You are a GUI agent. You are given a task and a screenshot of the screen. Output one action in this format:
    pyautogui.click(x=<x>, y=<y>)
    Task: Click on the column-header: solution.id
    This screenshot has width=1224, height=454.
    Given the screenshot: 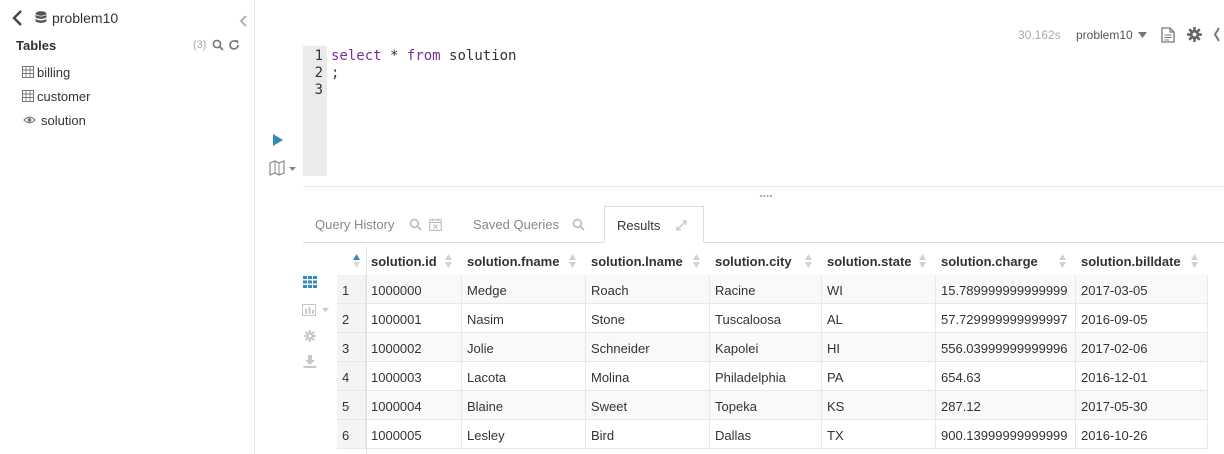 What is the action you would take?
    pyautogui.click(x=414, y=261)
    